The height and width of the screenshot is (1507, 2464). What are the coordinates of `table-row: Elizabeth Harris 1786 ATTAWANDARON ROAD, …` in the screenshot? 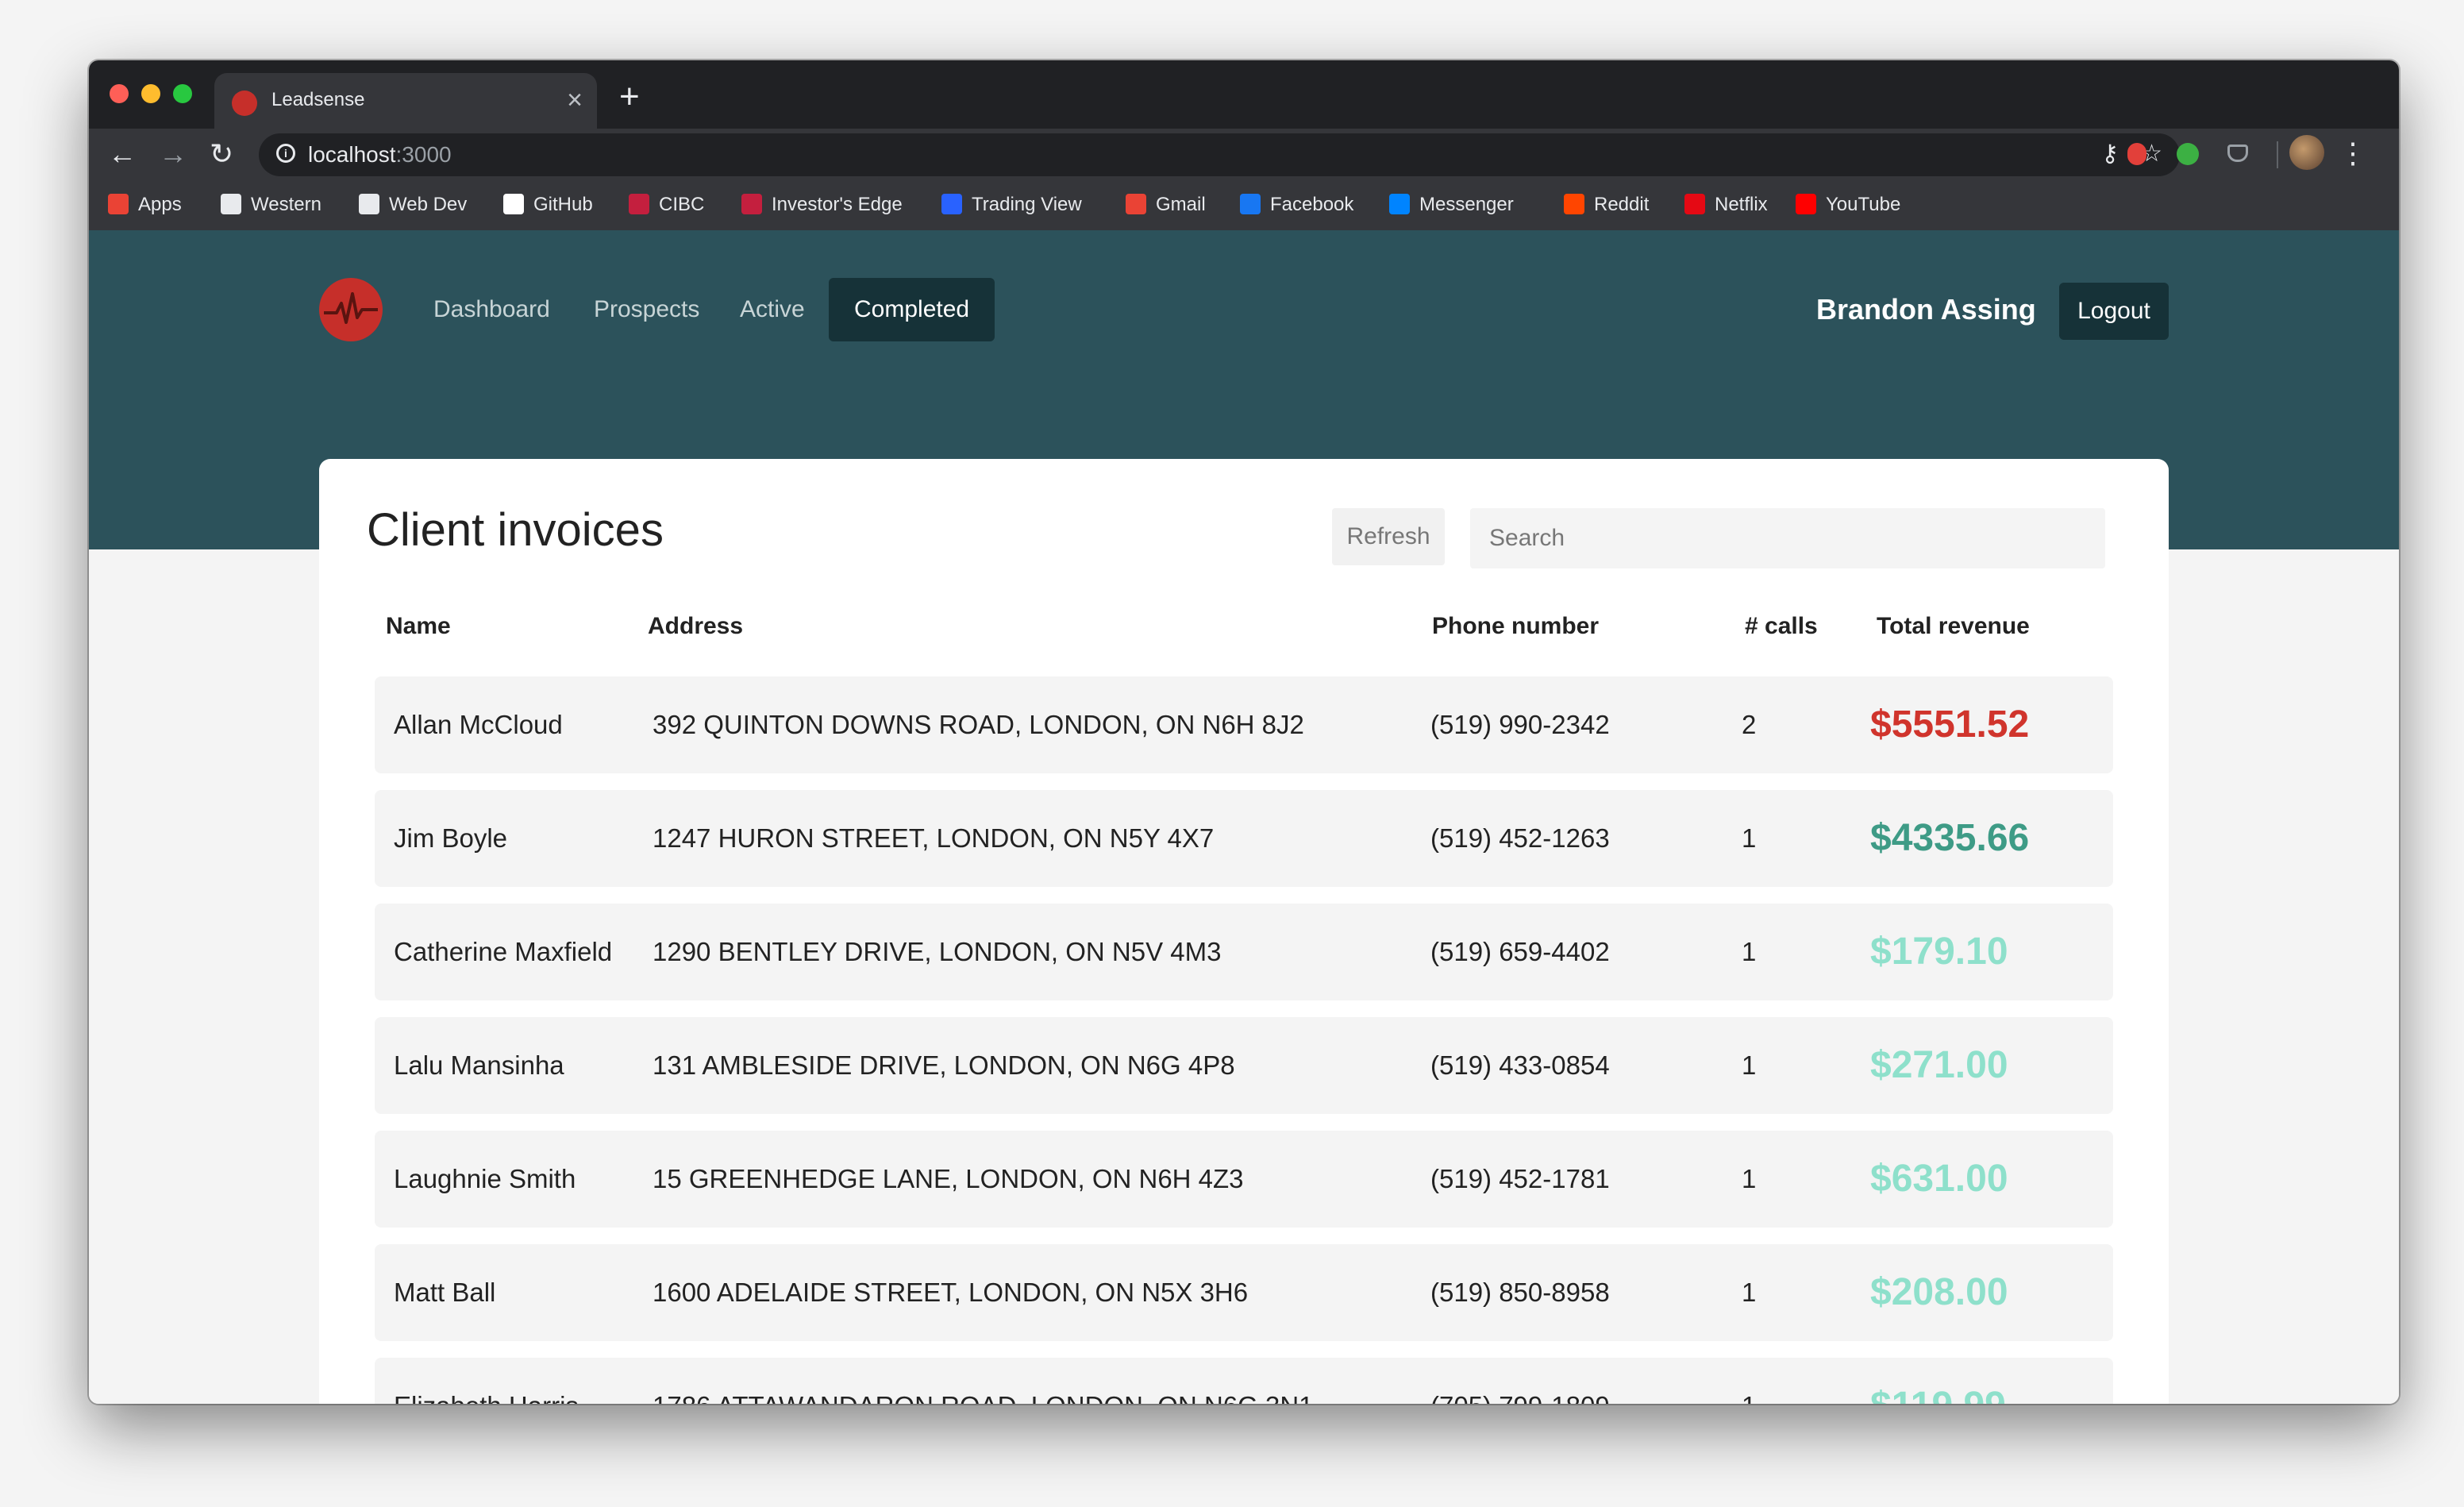 It's located at (1244, 1381).